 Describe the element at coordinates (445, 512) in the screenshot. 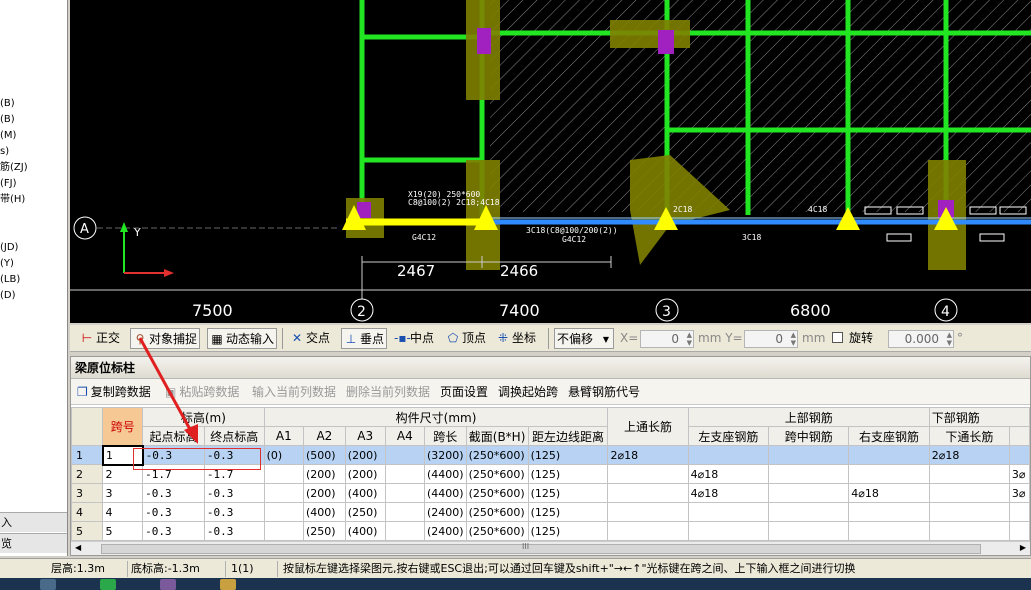

I see `cell-length: (2400)` at that location.